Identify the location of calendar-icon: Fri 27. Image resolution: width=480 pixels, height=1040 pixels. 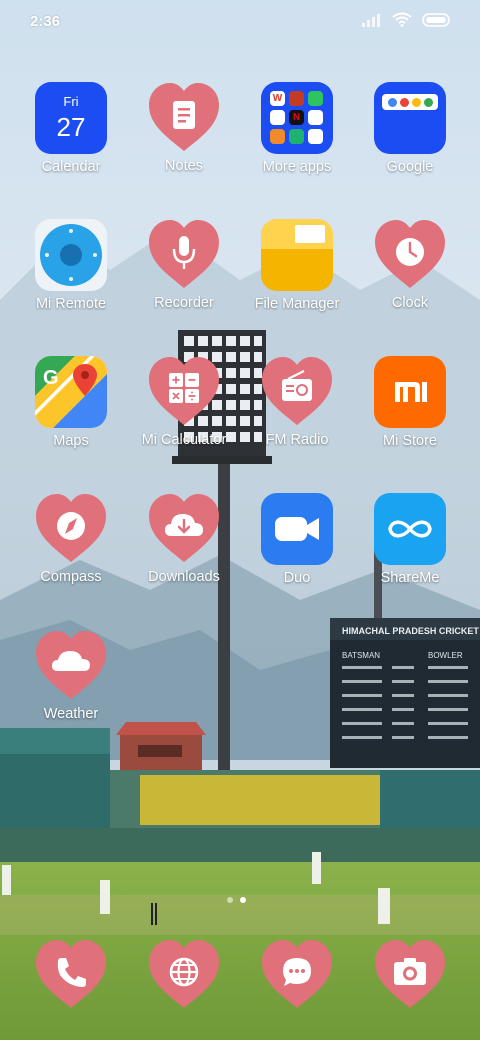
(71, 118).